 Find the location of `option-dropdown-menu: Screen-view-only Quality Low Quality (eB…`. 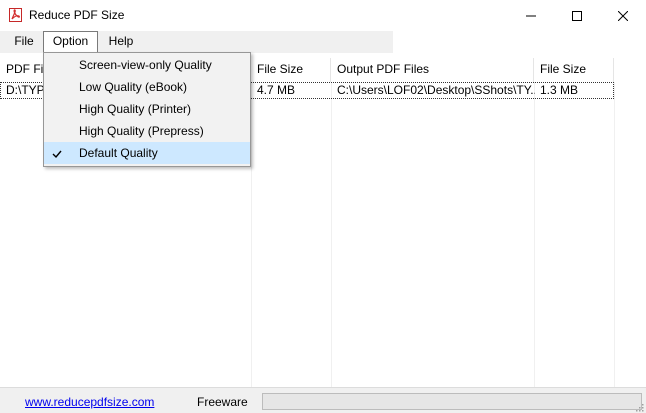

option-dropdown-menu: Screen-view-only Quality Low Quality (eB… is located at coordinates (147, 109).